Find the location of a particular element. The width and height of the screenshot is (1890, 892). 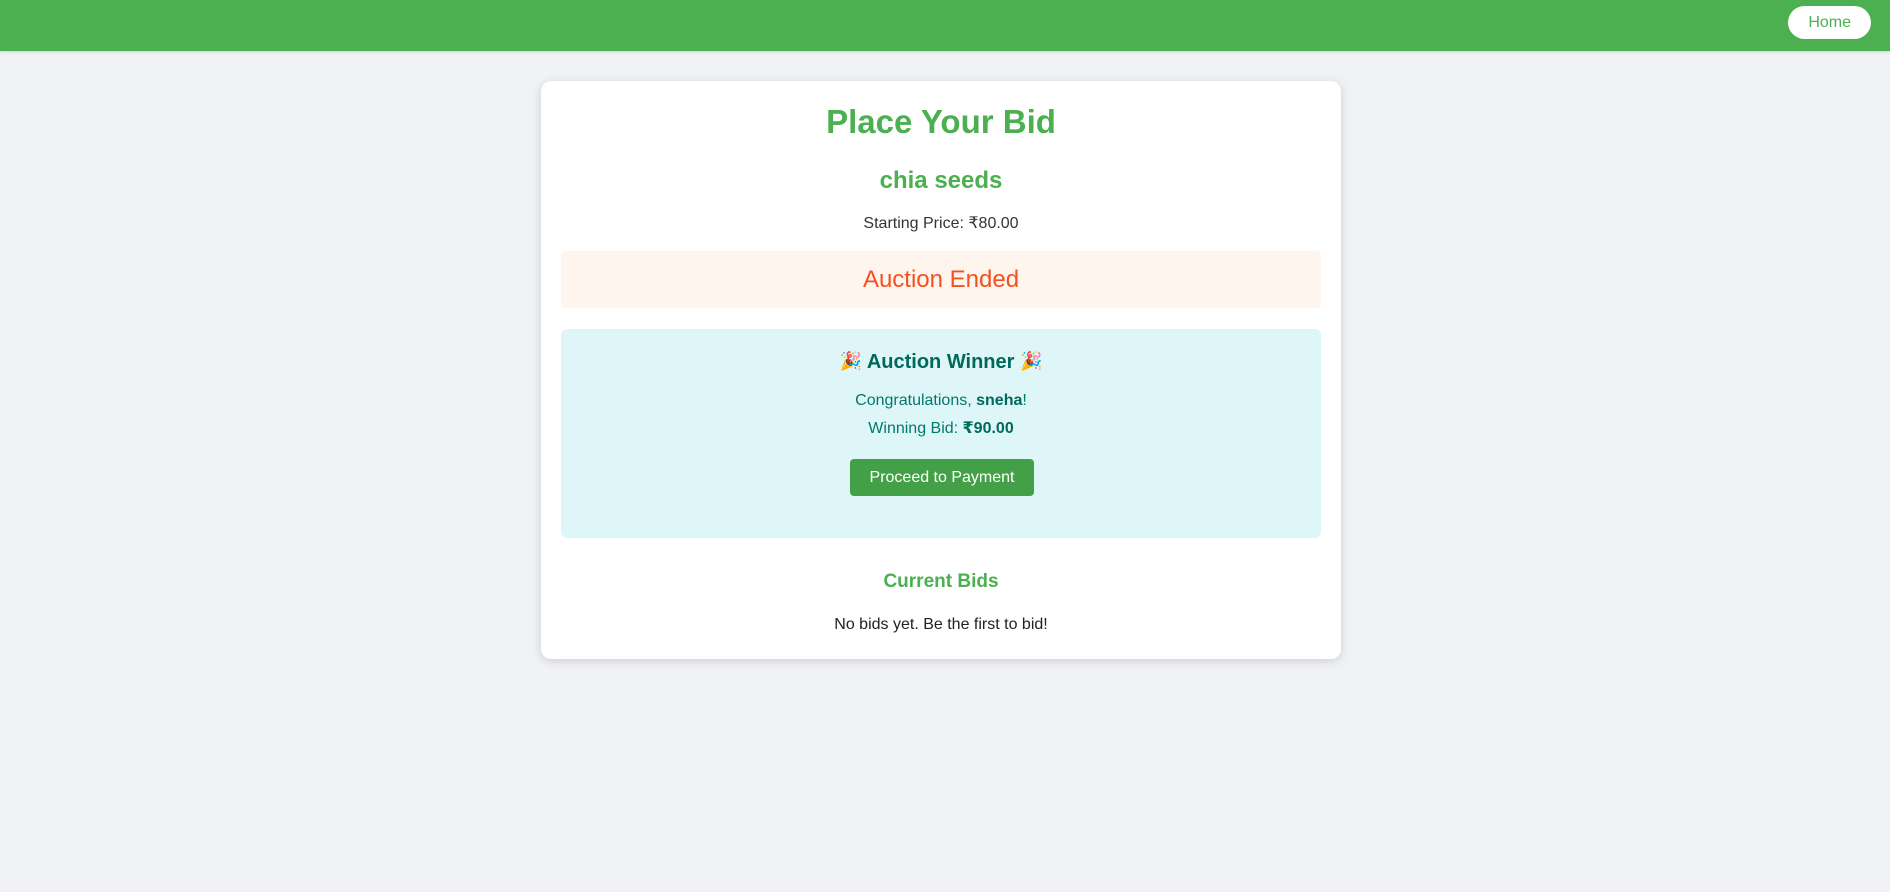

starting-price-label: Starting Price: is located at coordinates (916, 223).